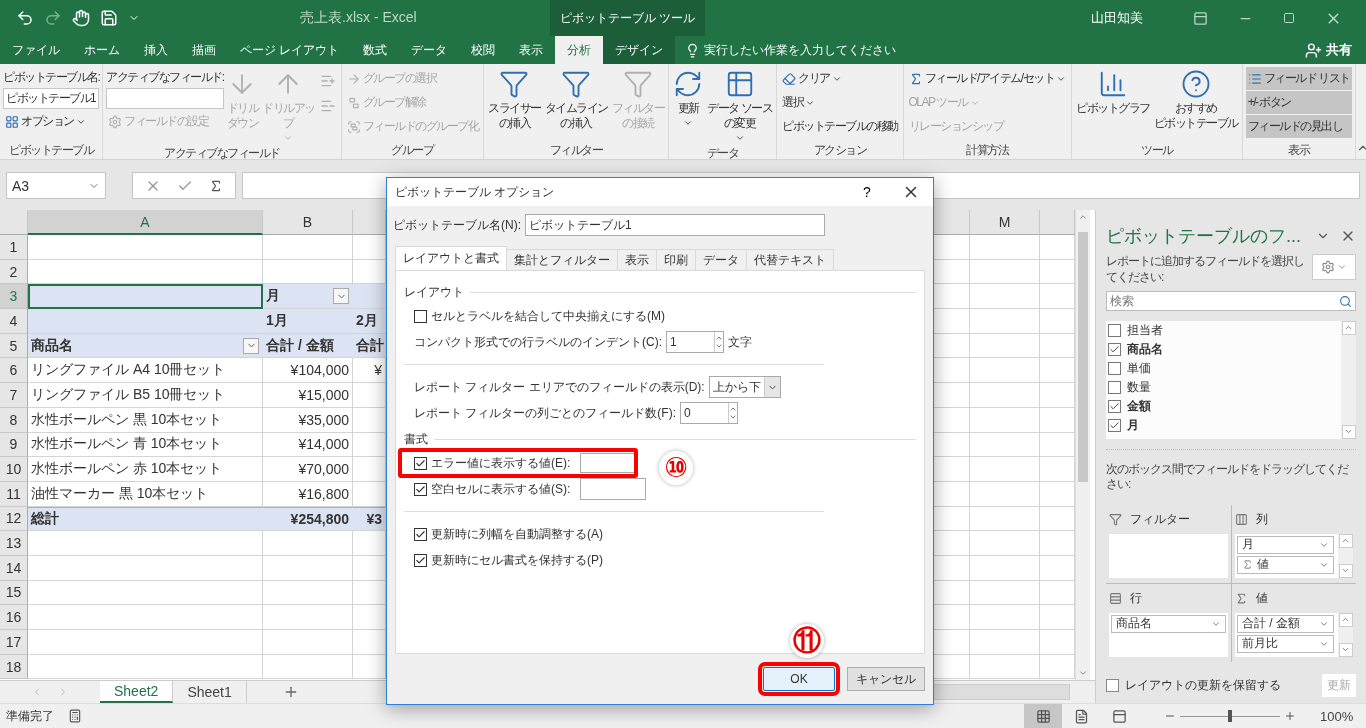 Image resolution: width=1366 pixels, height=728 pixels. Describe the element at coordinates (369, 519) in the screenshot. I see `table-cell: ¥3` at that location.